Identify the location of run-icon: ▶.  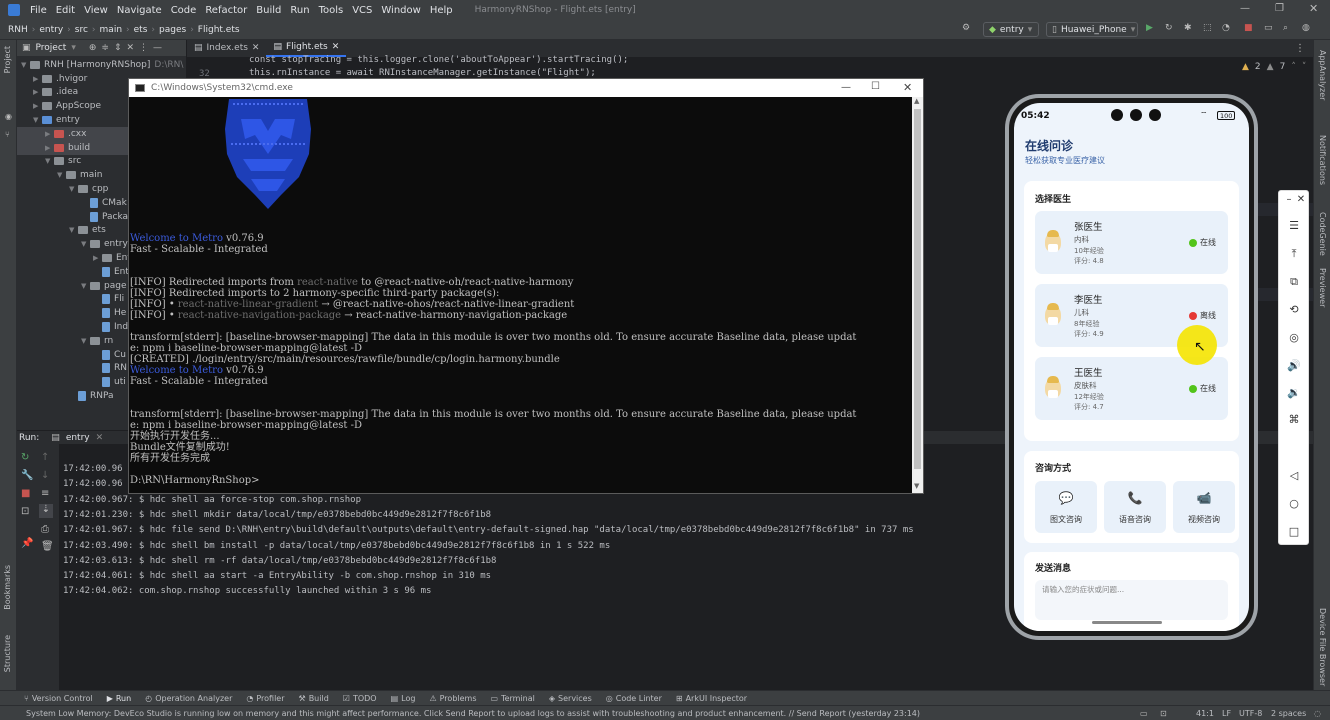
(1149, 28).